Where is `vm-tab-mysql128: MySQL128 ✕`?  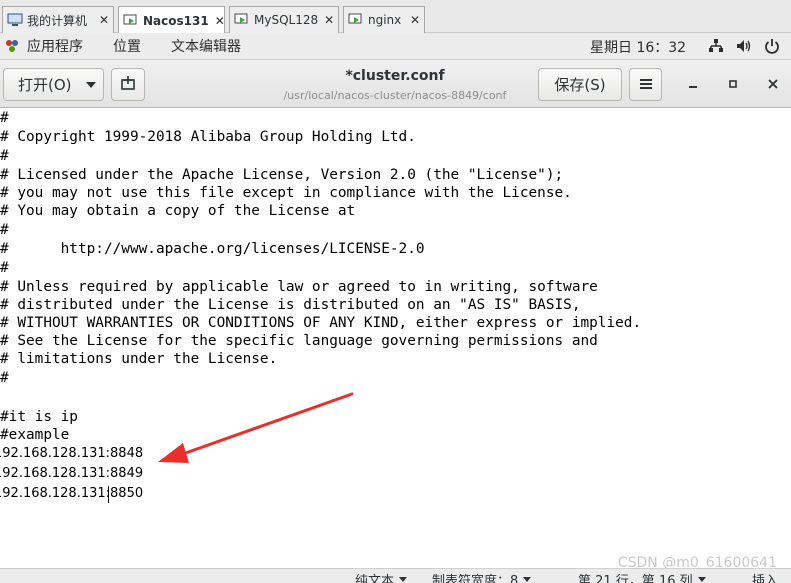
vm-tab-mysql128: MySQL128 ✕ is located at coordinates (284, 19).